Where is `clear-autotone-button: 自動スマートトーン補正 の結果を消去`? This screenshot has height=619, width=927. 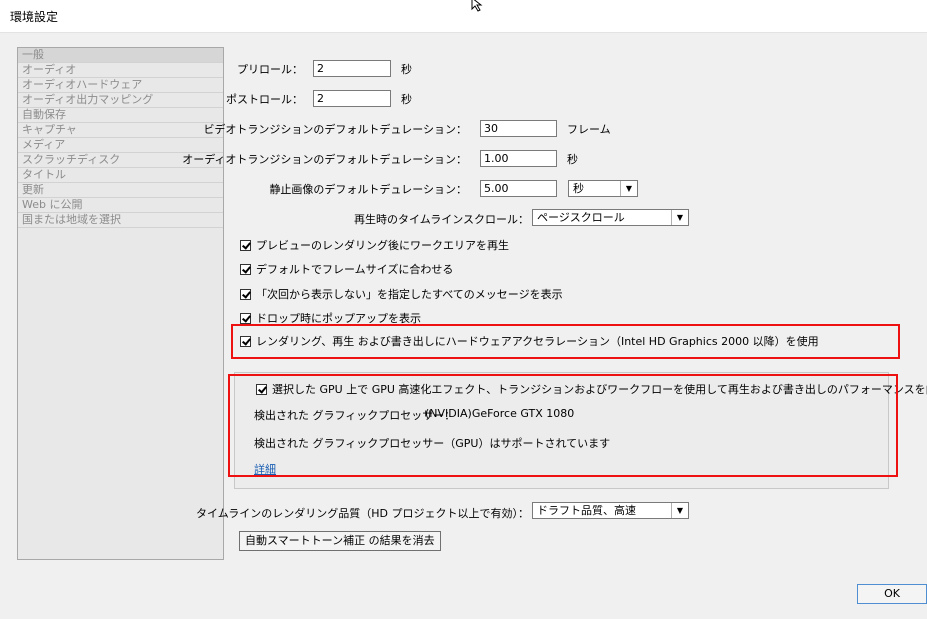 clear-autotone-button: 自動スマートトーン補正 の結果を消去 is located at coordinates (340, 541).